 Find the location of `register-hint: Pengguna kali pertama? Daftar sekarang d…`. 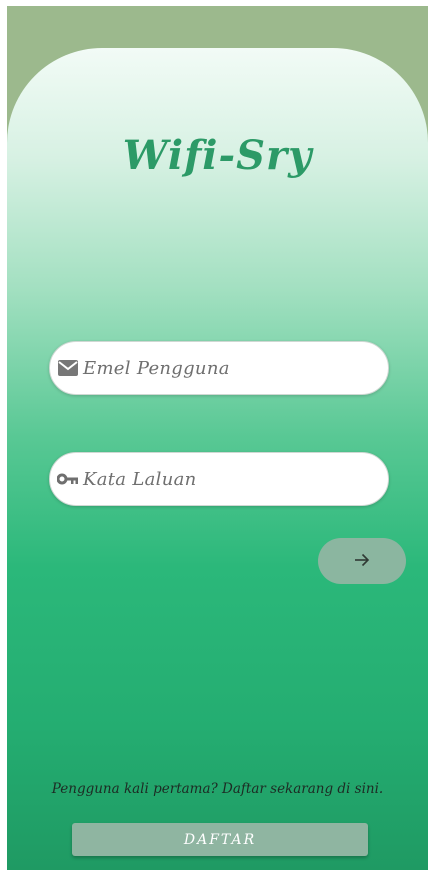

register-hint: Pengguna kali pertama? Daftar sekarang d… is located at coordinates (217, 789).